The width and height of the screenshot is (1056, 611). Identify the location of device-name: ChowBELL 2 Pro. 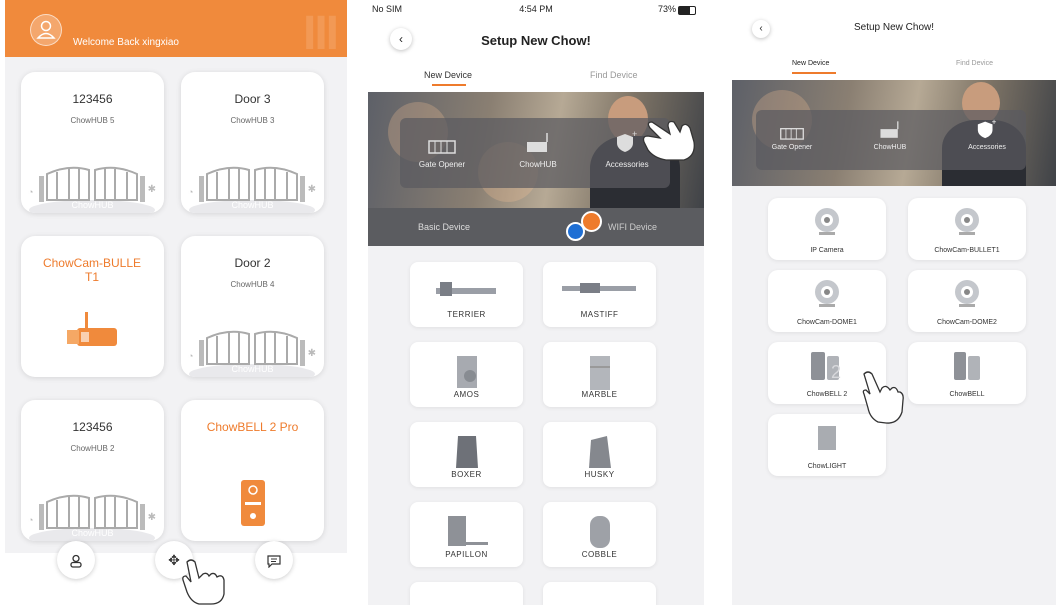
(252, 427).